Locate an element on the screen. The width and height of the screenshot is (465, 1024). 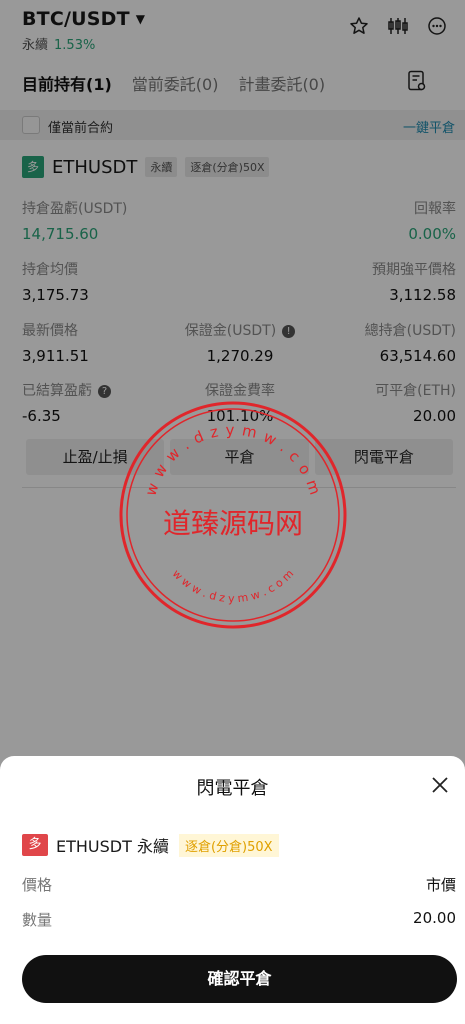
seal-ring-top: w w w . d z y m w . c o m is located at coordinates (233, 459).